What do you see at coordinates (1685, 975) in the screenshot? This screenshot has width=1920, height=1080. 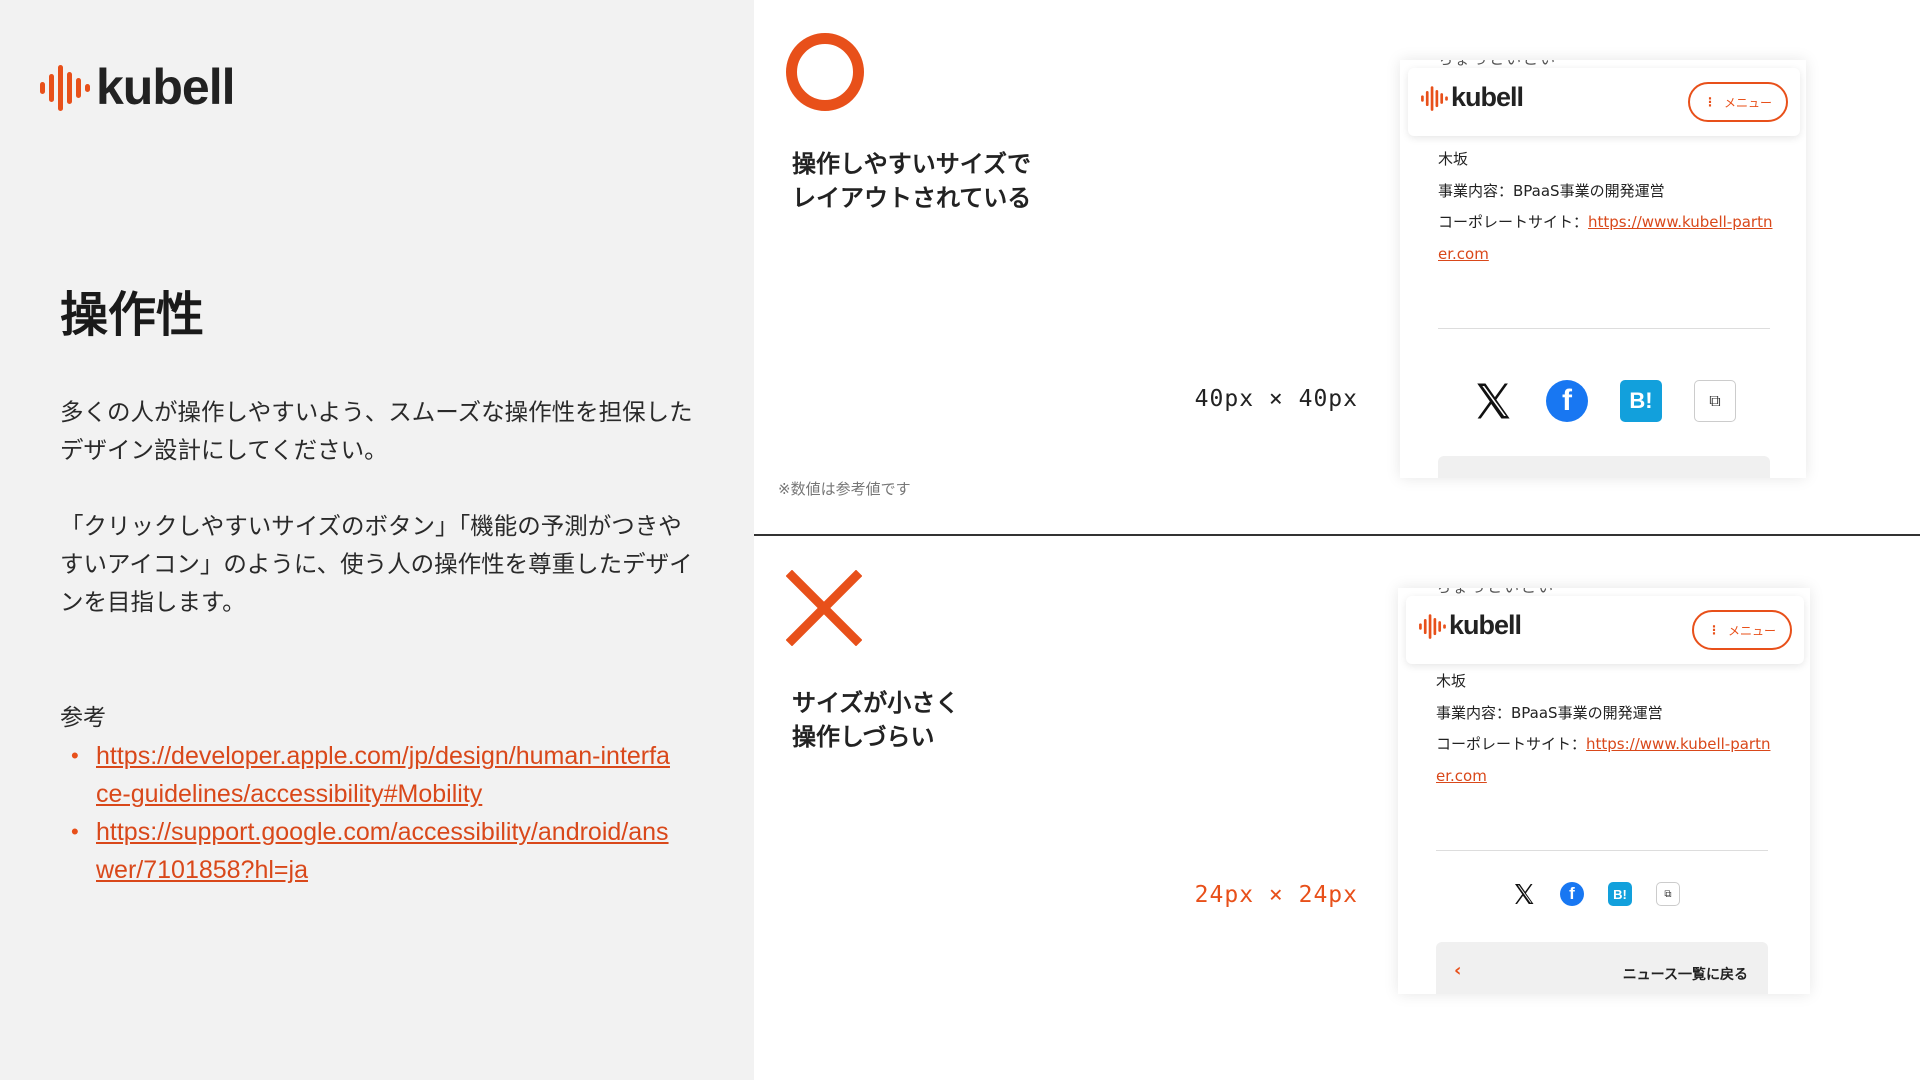 I see `back-to-news-label: ニュース一覧に戻る` at bounding box center [1685, 975].